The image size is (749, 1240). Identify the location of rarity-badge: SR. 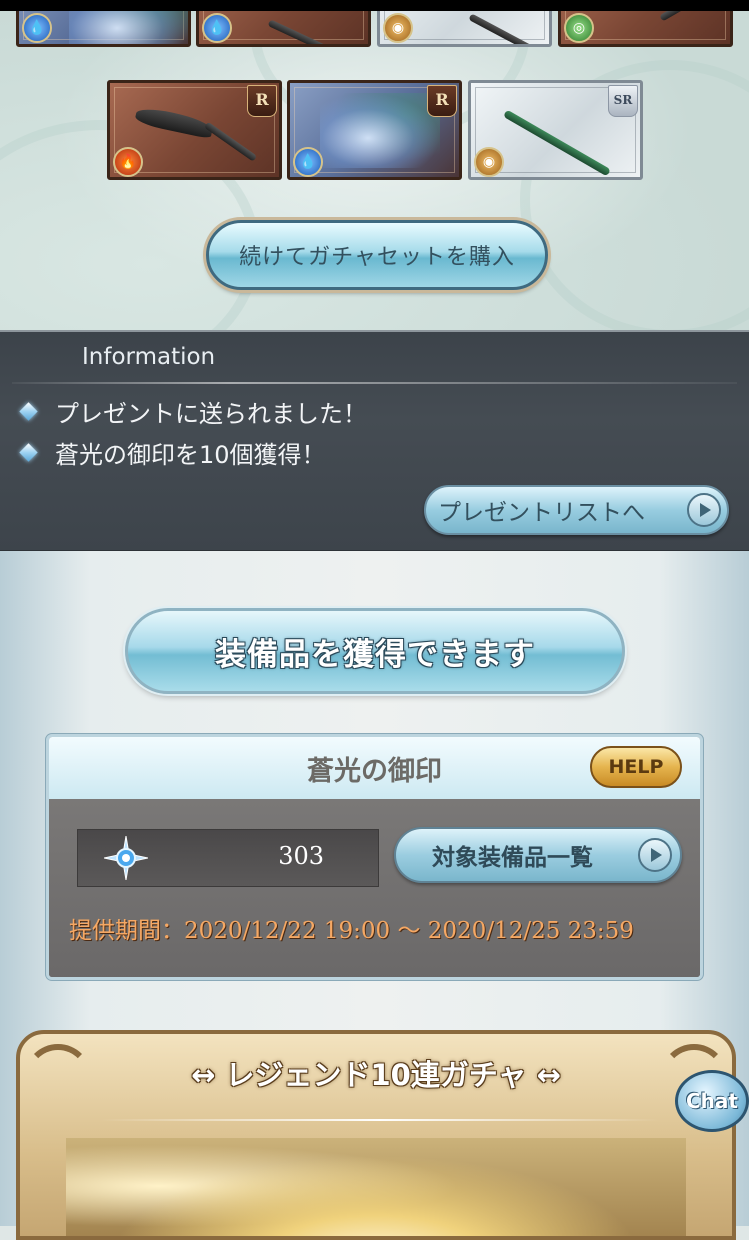
(623, 101).